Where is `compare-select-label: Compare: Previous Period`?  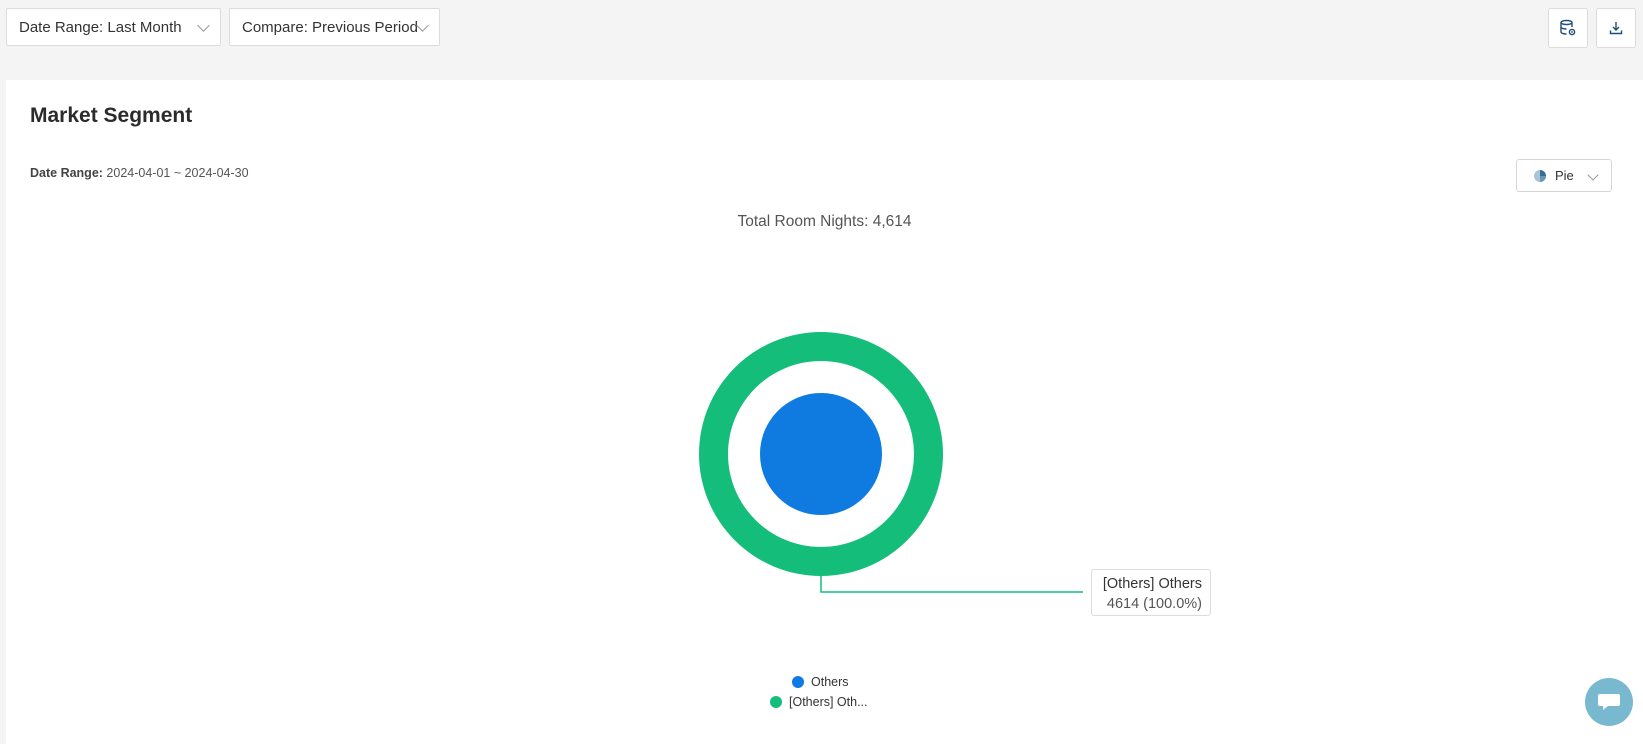 compare-select-label: Compare: Previous Period is located at coordinates (330, 27).